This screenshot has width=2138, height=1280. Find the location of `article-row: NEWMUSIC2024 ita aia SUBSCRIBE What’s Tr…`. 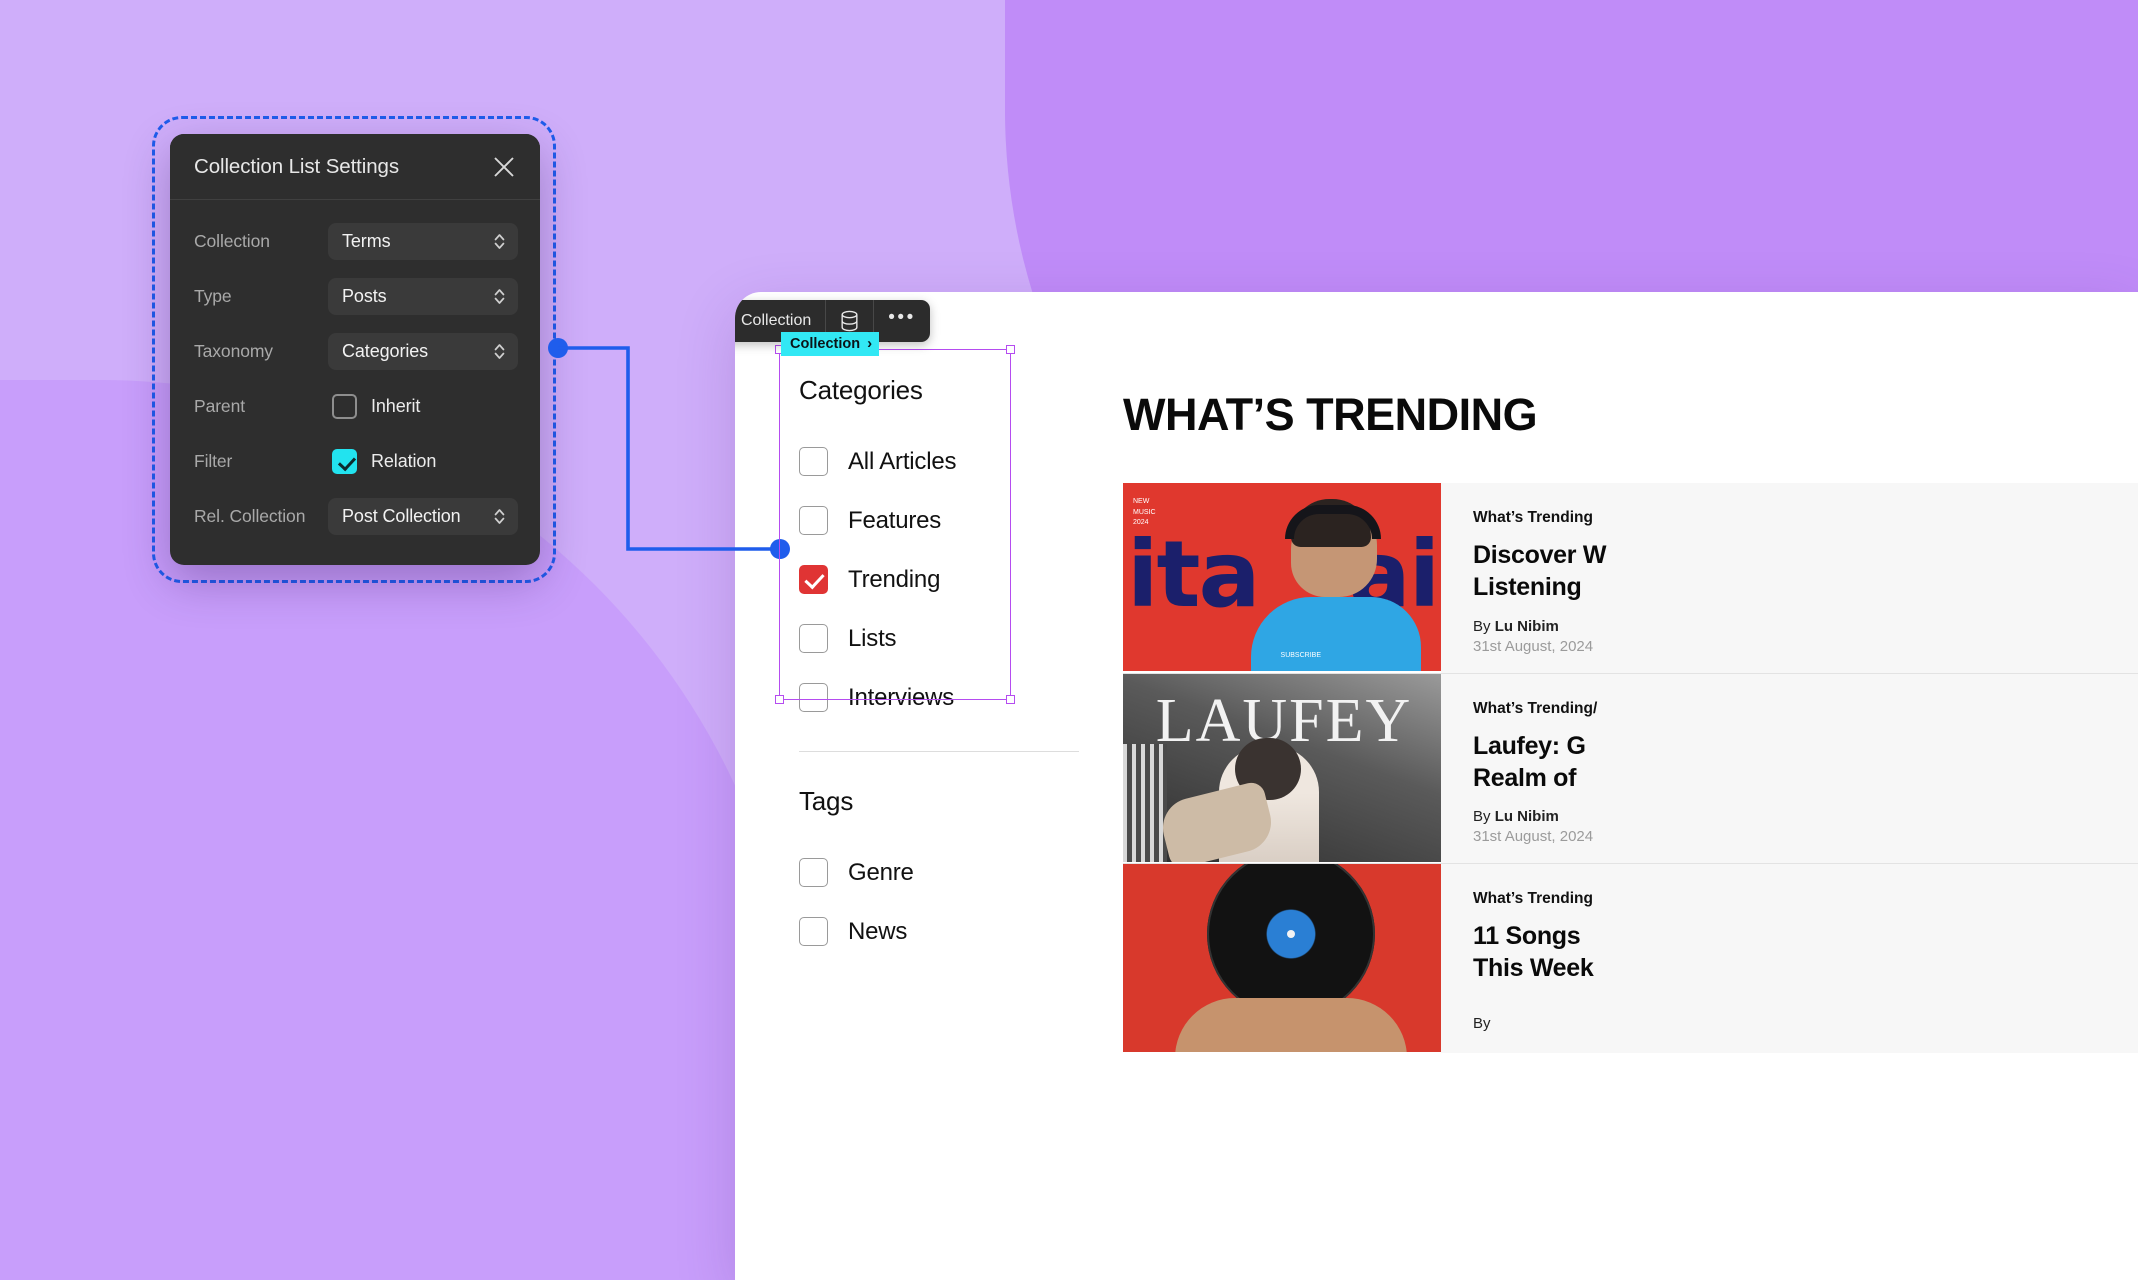

article-row: NEWMUSIC2024 ita aia SUBSCRIBE What’s Tr… is located at coordinates (1630, 578).